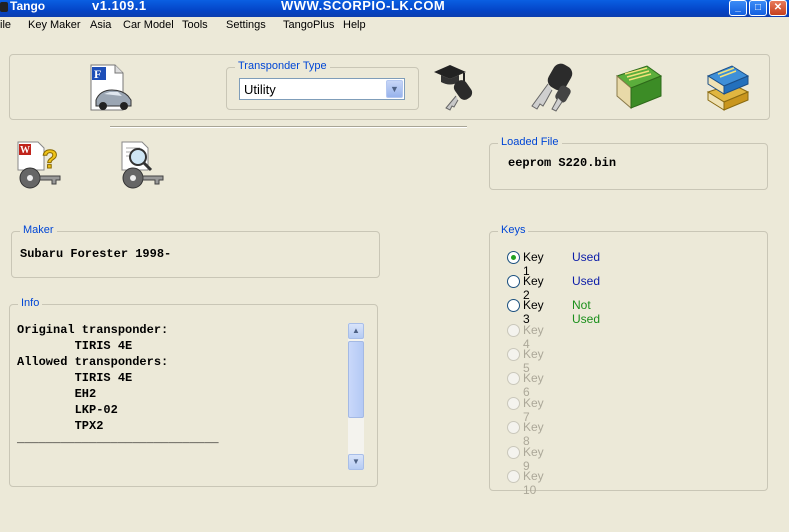 Image resolution: width=789 pixels, height=532 pixels. What do you see at coordinates (628, 163) in the screenshot?
I see `loaded-file-group: Loaded File eeprom S220.bin` at bounding box center [628, 163].